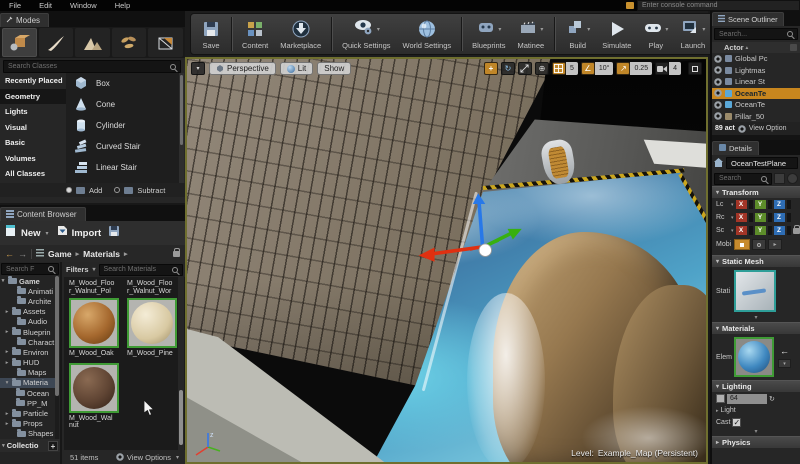  I want to click on camera-speed-value: 4, so click(675, 68).